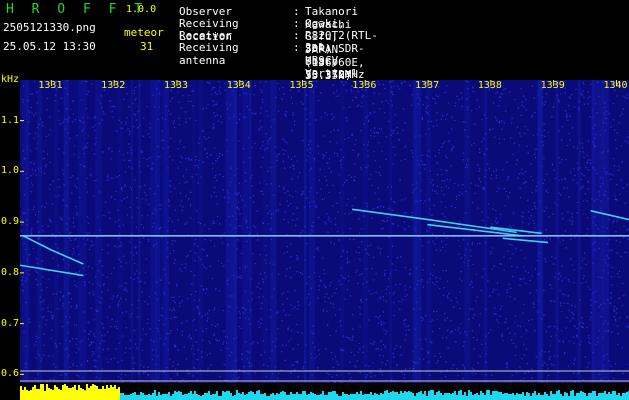  I want to click on x-tick-label: 1332, so click(113, 85).